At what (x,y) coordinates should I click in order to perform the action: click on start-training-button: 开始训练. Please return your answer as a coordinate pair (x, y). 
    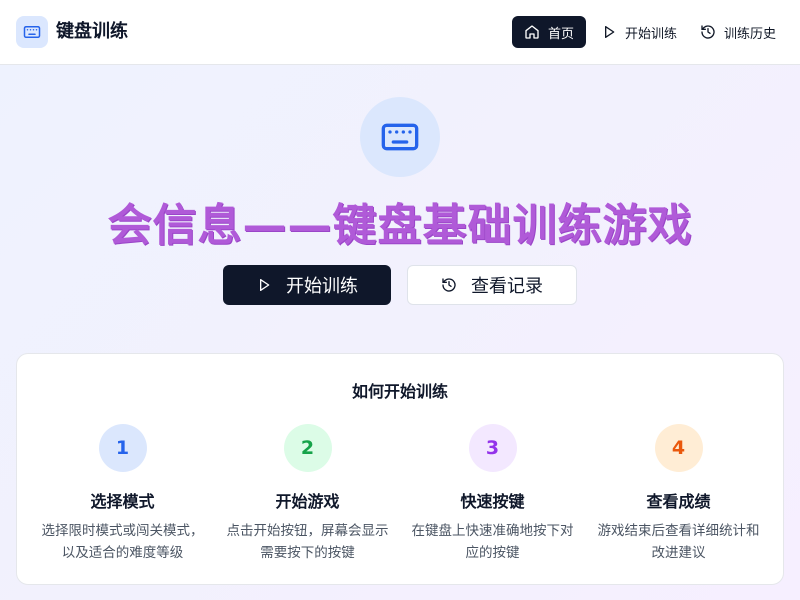
    Looking at the image, I should click on (307, 285).